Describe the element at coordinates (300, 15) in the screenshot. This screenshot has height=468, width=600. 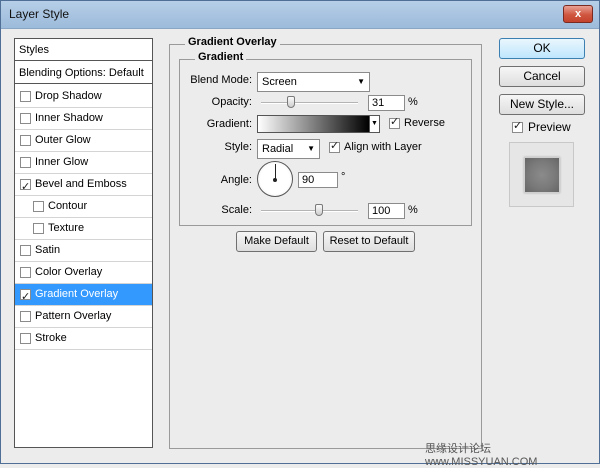
I see `title-bar: Layer Style x` at that location.